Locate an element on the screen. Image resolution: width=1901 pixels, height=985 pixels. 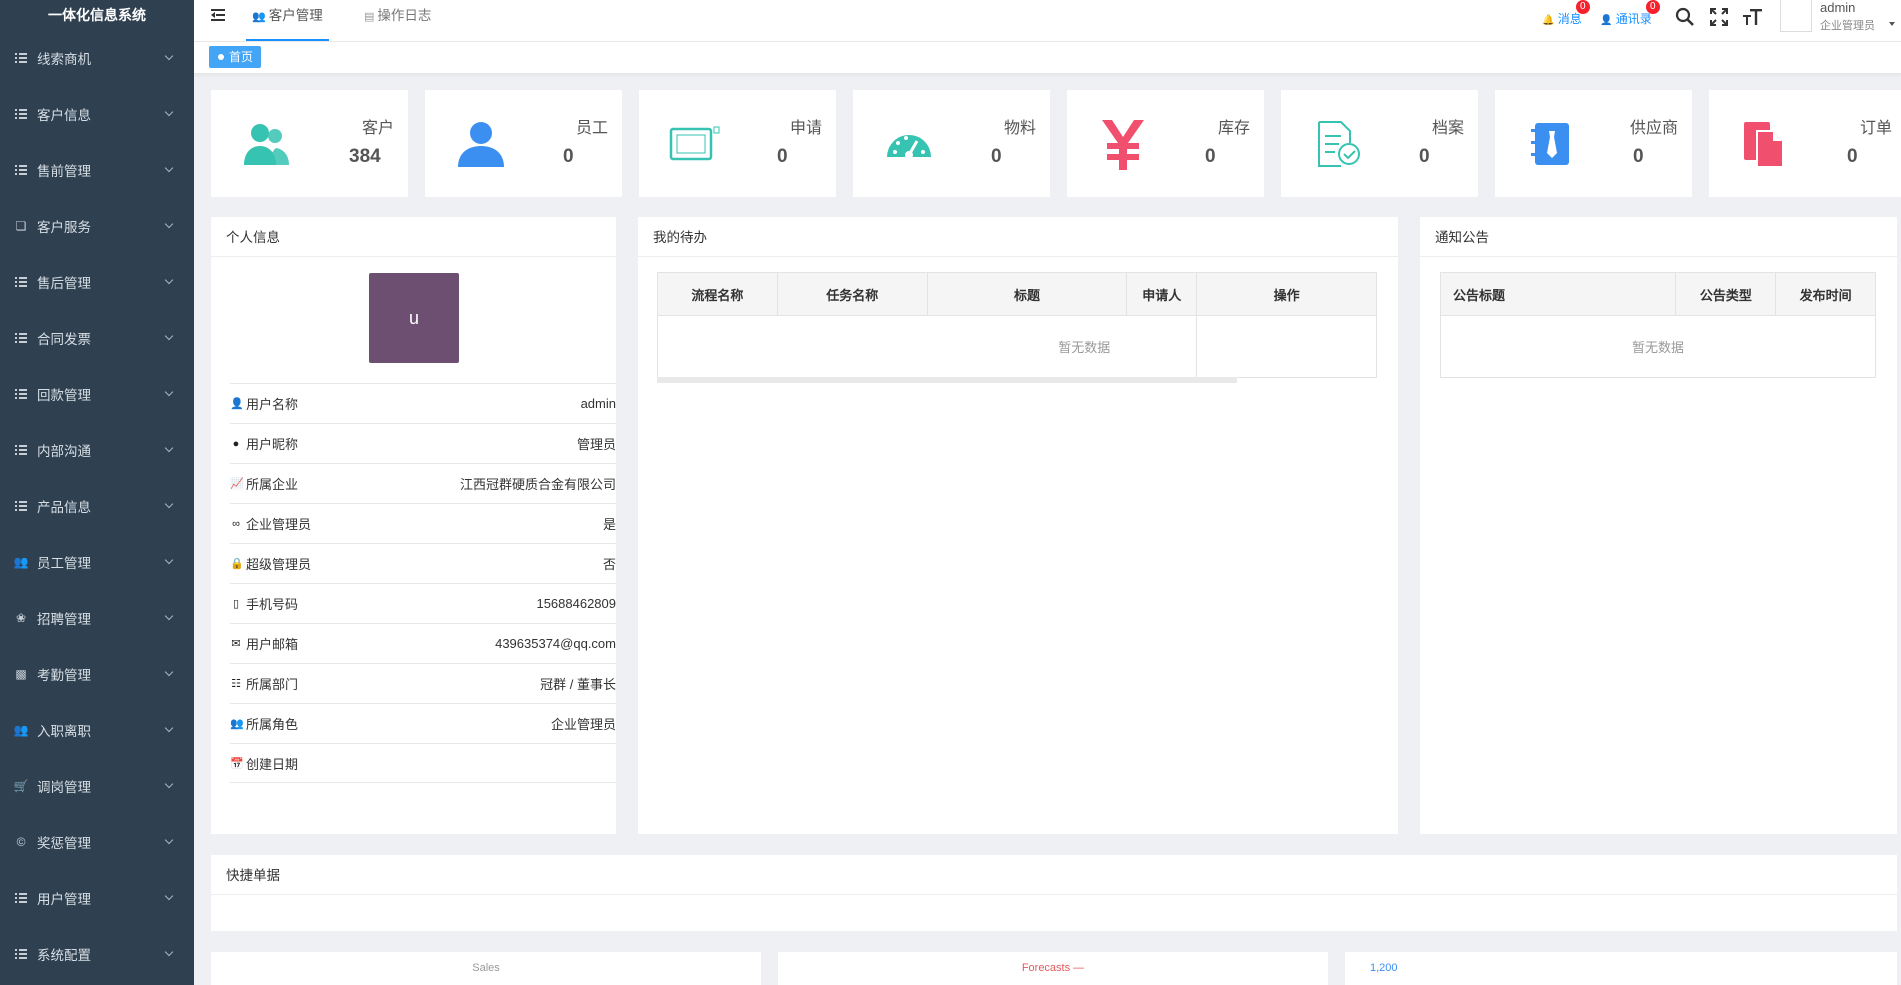
sidebar-item: 用户管理 is located at coordinates (97, 898).